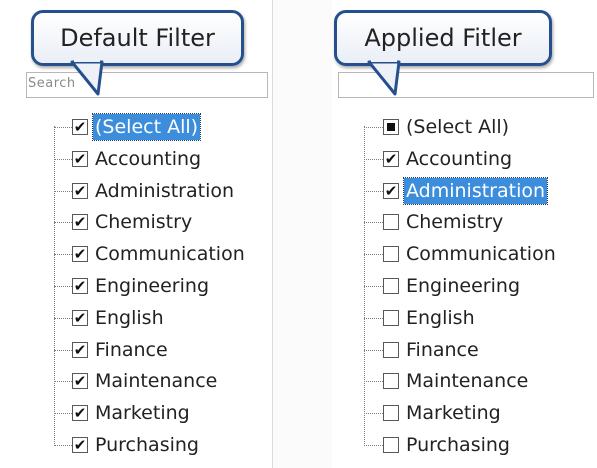 Image resolution: width=597 pixels, height=468 pixels. I want to click on filter-item: ✔ Maintenance, so click(145, 381).